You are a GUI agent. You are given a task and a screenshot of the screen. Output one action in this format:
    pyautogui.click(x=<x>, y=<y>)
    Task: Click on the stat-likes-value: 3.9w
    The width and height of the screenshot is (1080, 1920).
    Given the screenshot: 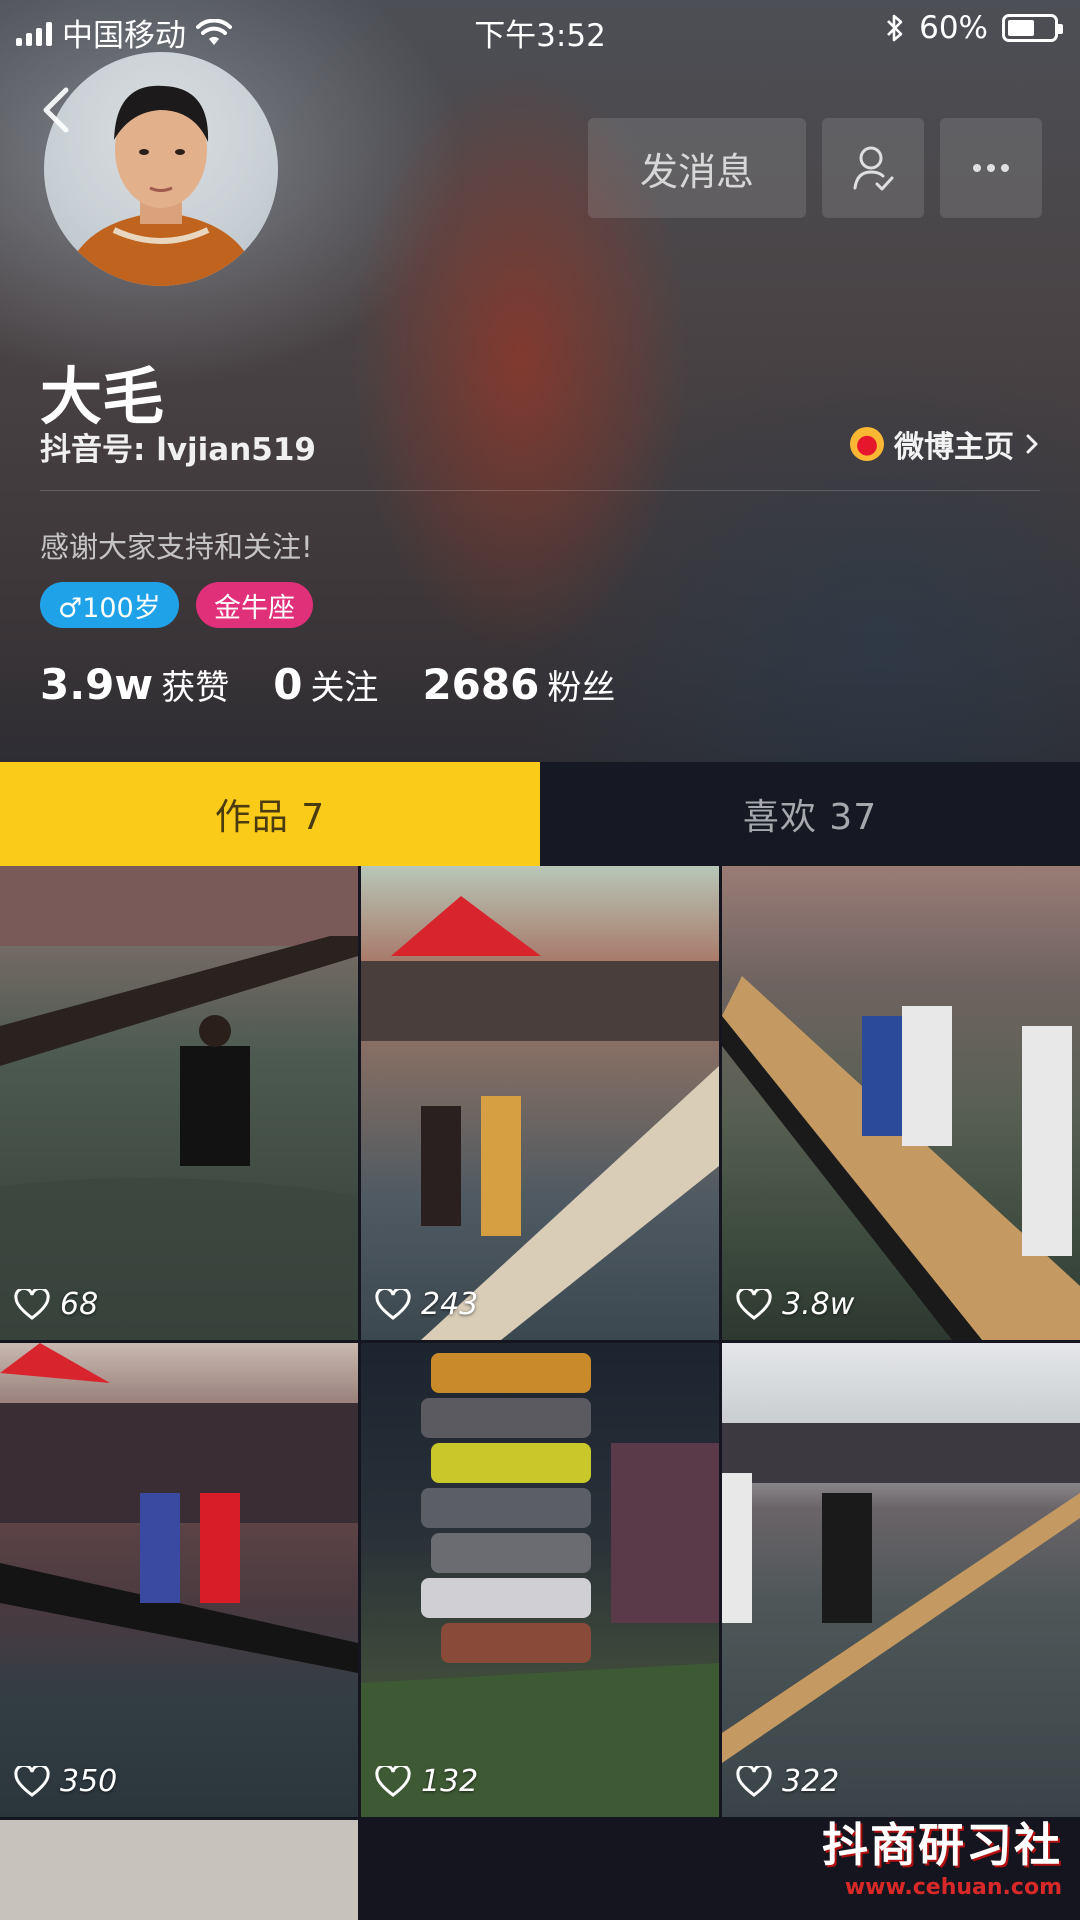 What is the action you would take?
    pyautogui.click(x=97, y=684)
    